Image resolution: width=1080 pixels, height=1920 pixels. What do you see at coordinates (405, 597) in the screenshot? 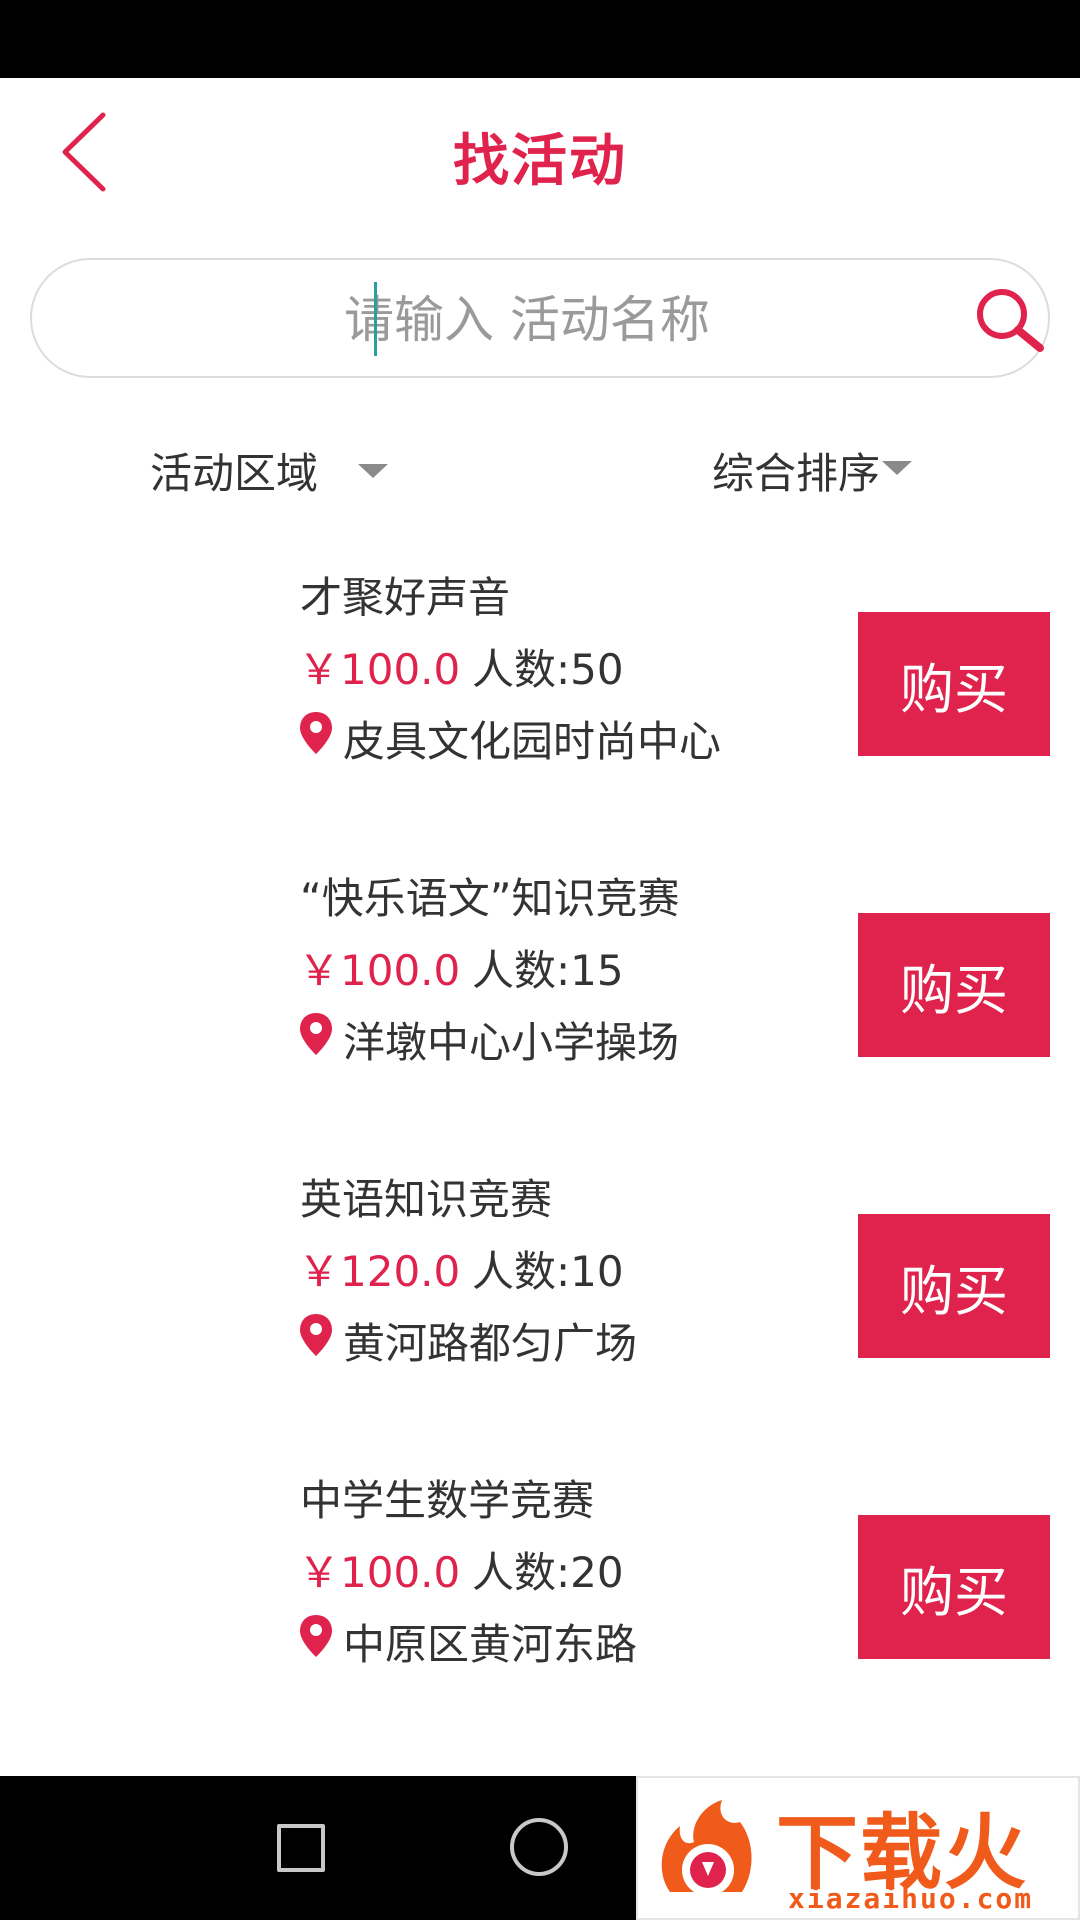
I see `activity-title: 才聚好声音` at bounding box center [405, 597].